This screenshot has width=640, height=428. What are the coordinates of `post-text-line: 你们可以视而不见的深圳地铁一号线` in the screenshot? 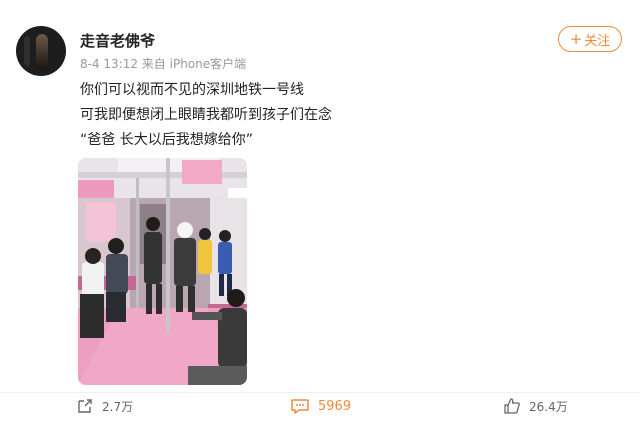 It's located at (192, 90).